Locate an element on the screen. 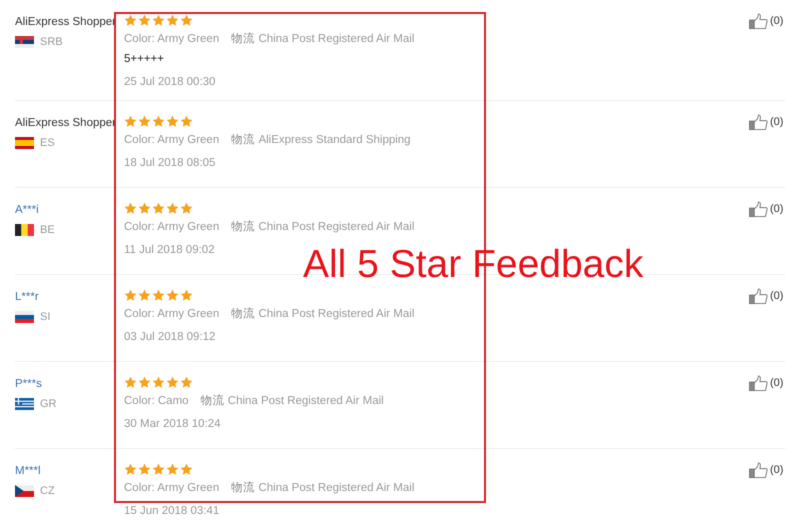 Image resolution: width=800 pixels, height=532 pixels. country-code: SI is located at coordinates (45, 317).